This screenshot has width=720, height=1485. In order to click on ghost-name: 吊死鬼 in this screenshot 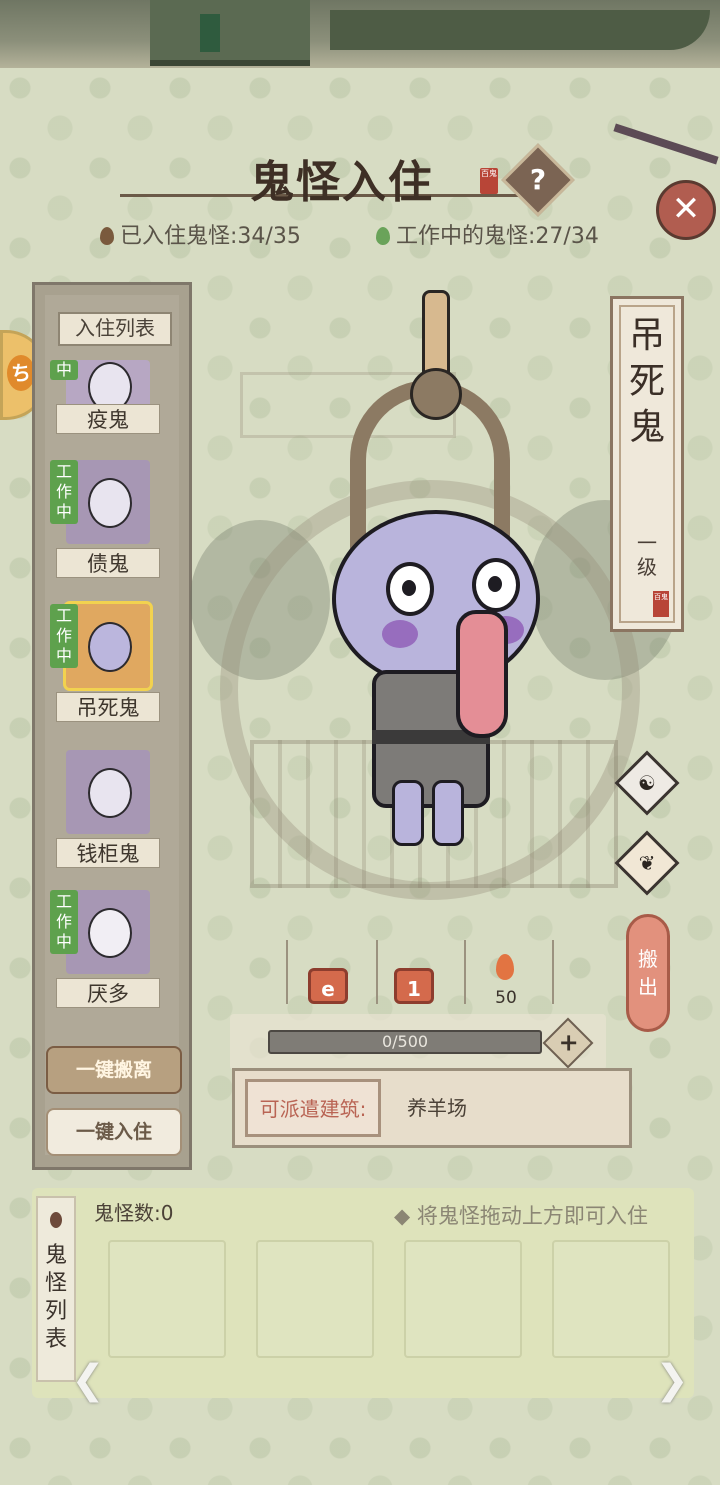, I will do `click(108, 707)`.